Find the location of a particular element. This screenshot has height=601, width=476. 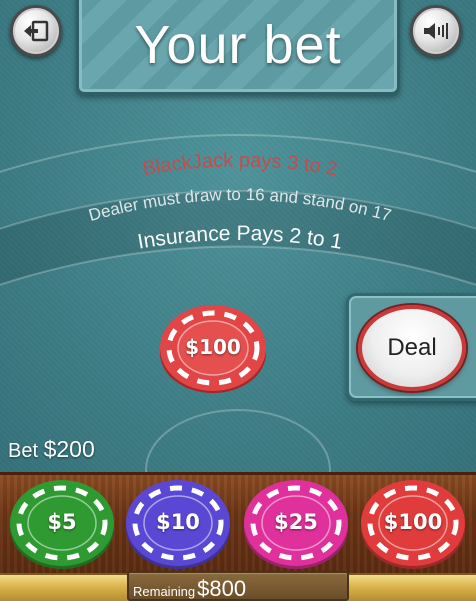

chip-label: $25 is located at coordinates (296, 522).